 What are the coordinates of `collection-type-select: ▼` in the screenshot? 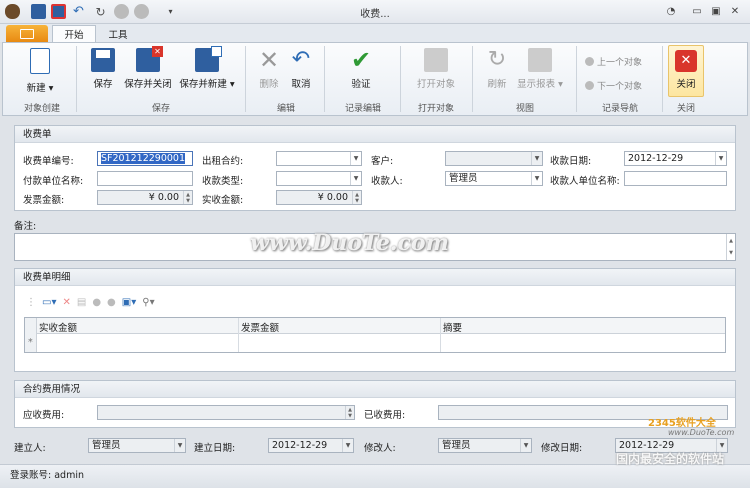 It's located at (319, 178).